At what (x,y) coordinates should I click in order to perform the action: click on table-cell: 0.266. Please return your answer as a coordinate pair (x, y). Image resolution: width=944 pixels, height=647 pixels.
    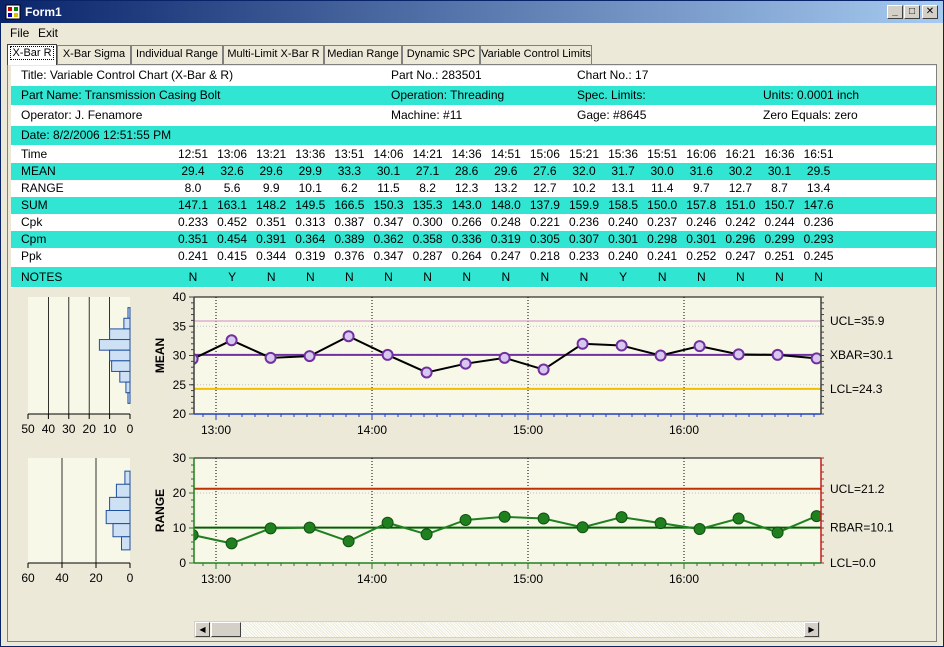
    Looking at the image, I should click on (466, 222).